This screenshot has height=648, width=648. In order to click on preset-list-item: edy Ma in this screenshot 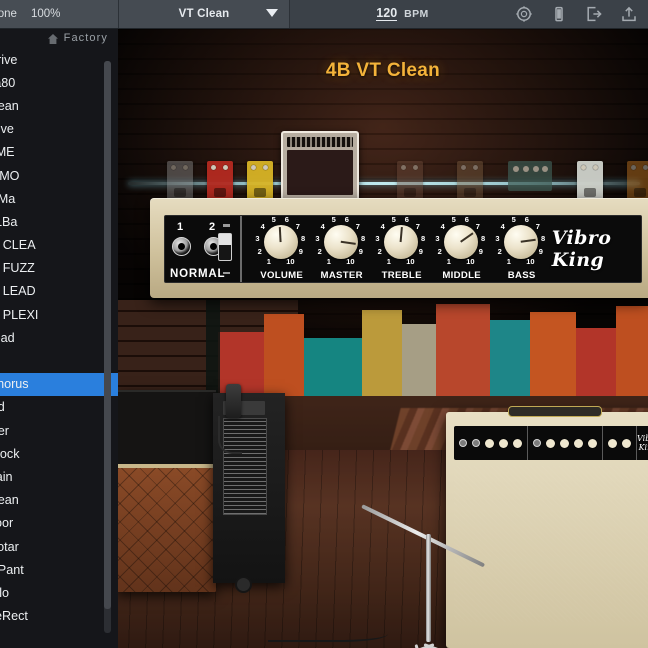, I will do `click(59, 198)`.